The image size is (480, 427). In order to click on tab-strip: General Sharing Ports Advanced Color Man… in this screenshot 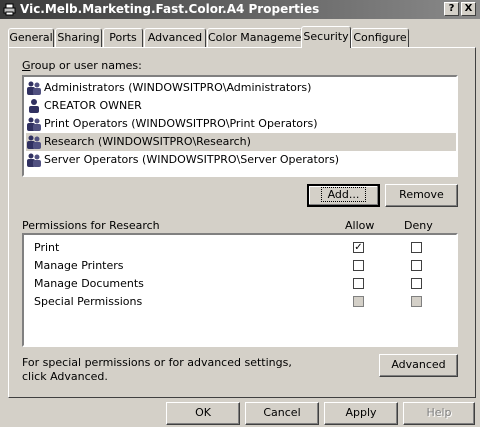, I will do `click(243, 37)`.